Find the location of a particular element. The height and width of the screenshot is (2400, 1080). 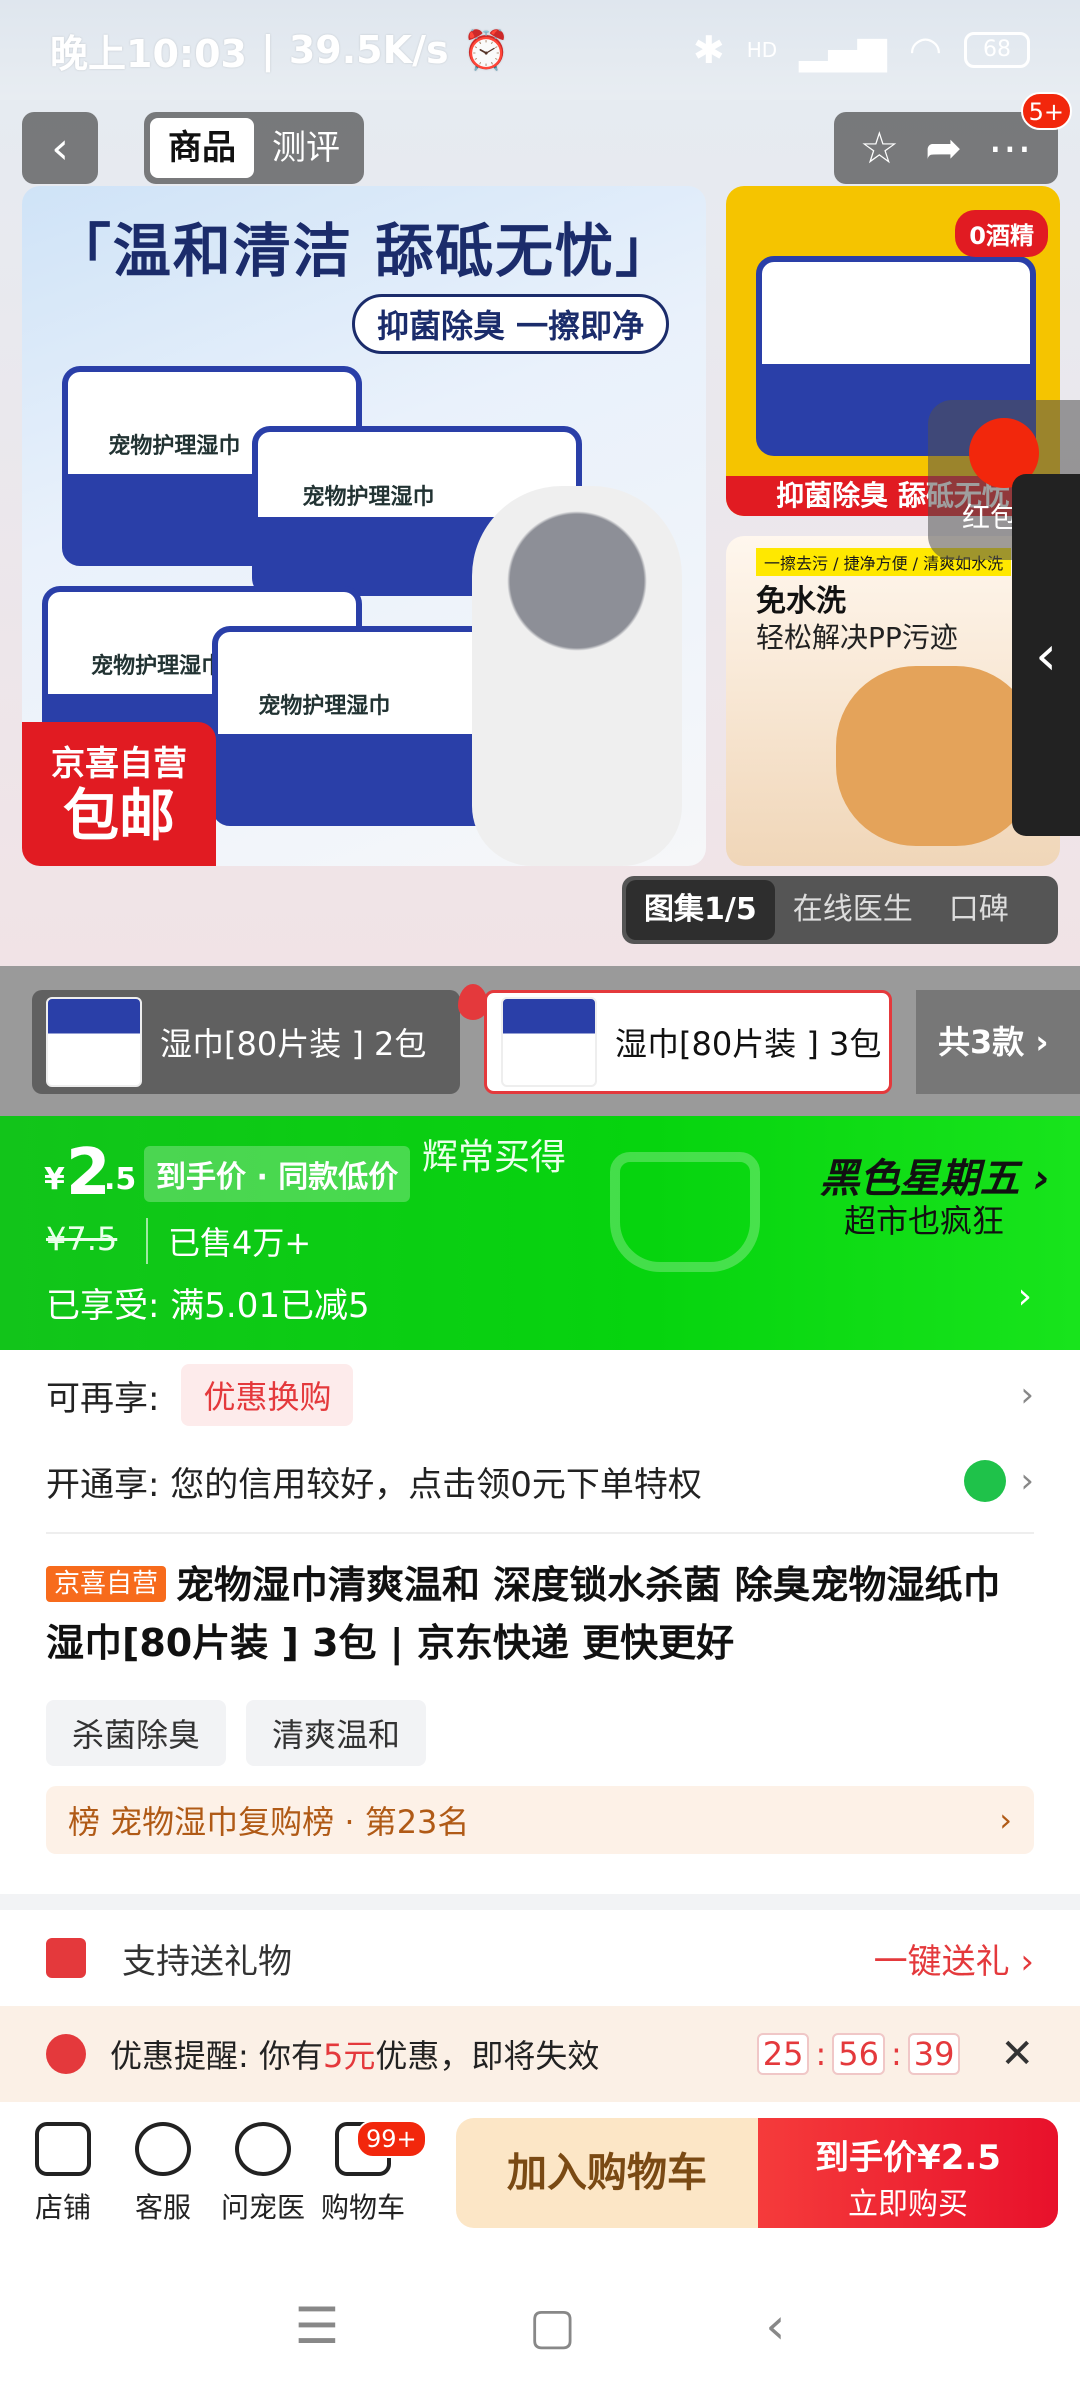

black-friday-sub: 超市也疯狂 is located at coordinates (923, 1221).